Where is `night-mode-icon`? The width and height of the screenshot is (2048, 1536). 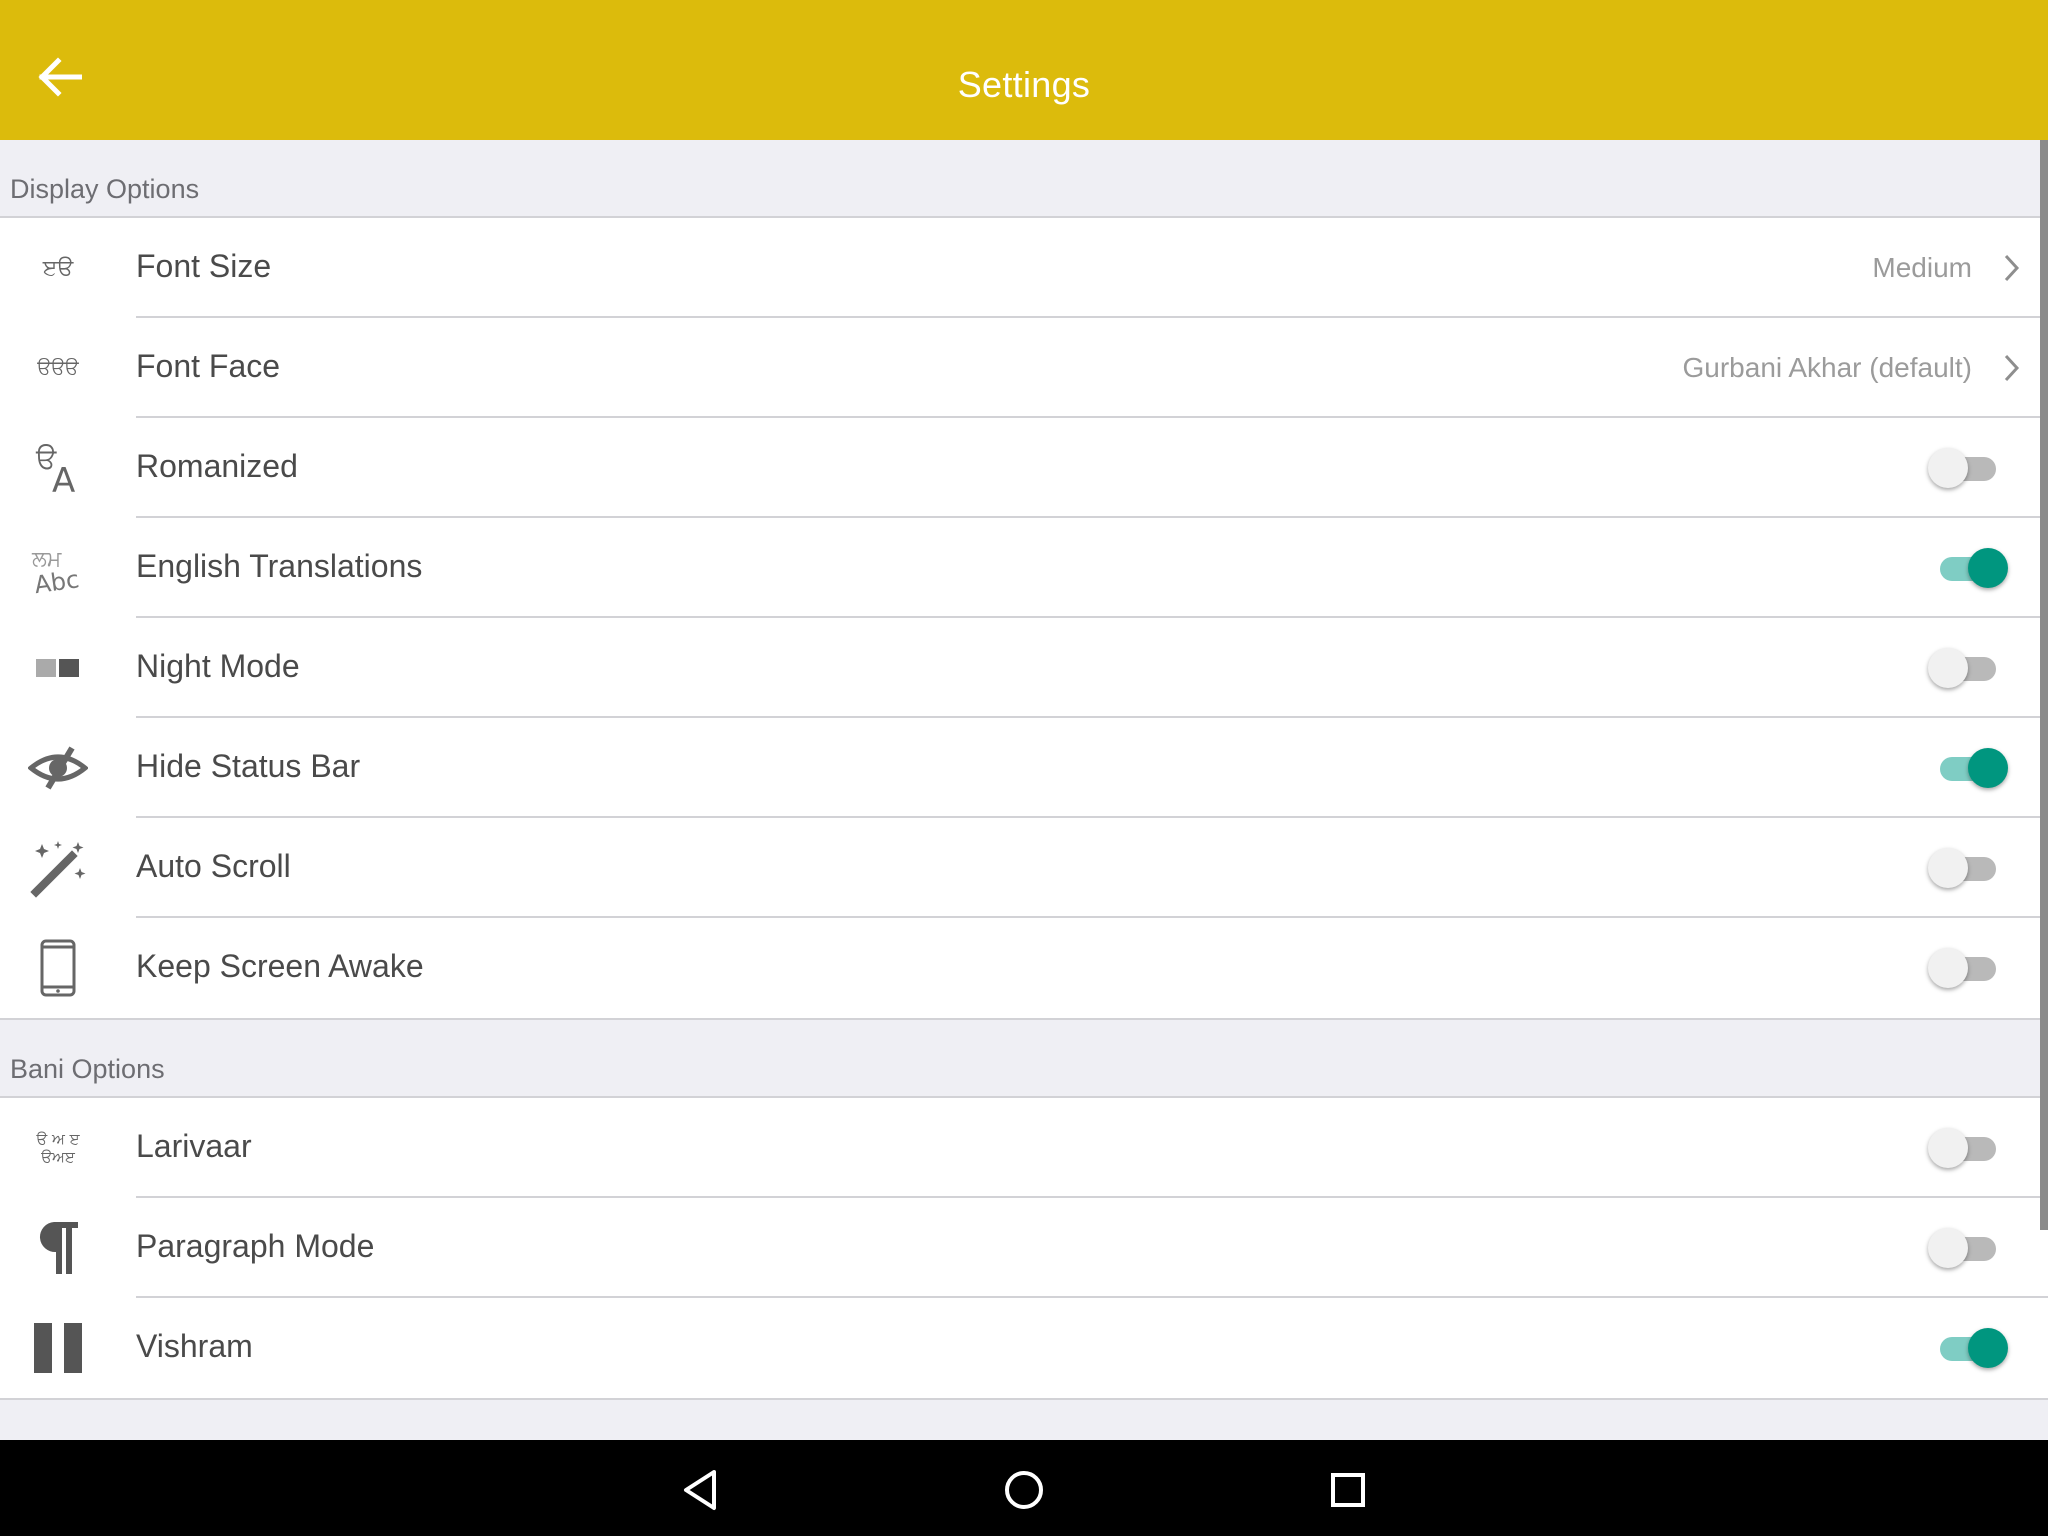
night-mode-icon is located at coordinates (58, 668).